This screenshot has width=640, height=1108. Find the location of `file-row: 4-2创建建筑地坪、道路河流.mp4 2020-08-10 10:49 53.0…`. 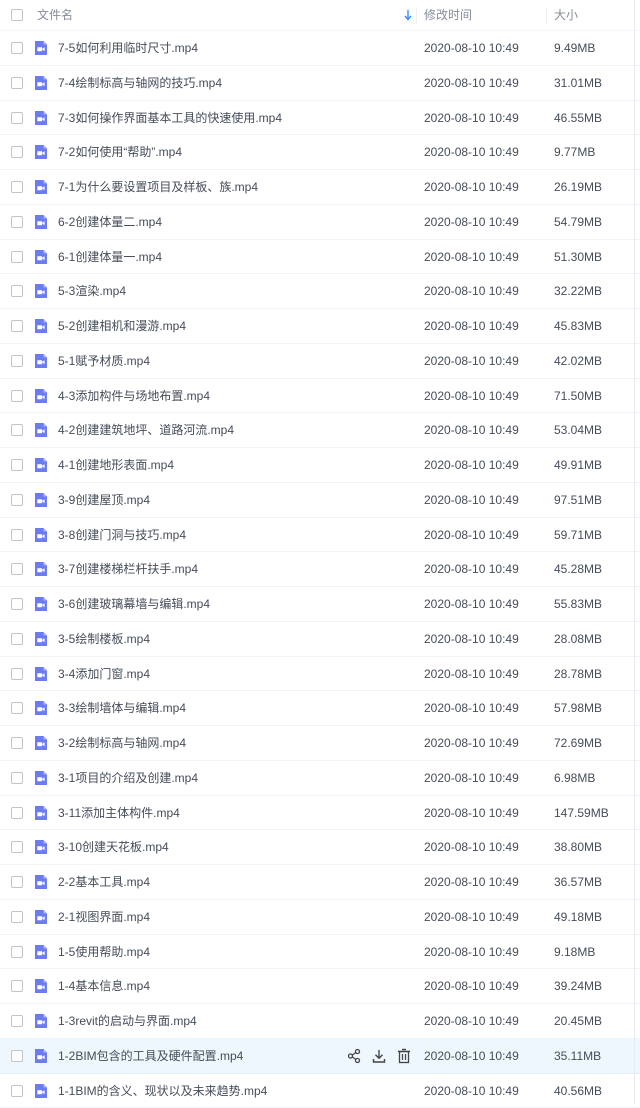

file-row: 4-2创建建筑地坪、道路河流.mp4 2020-08-10 10:49 53.0… is located at coordinates (320, 430).